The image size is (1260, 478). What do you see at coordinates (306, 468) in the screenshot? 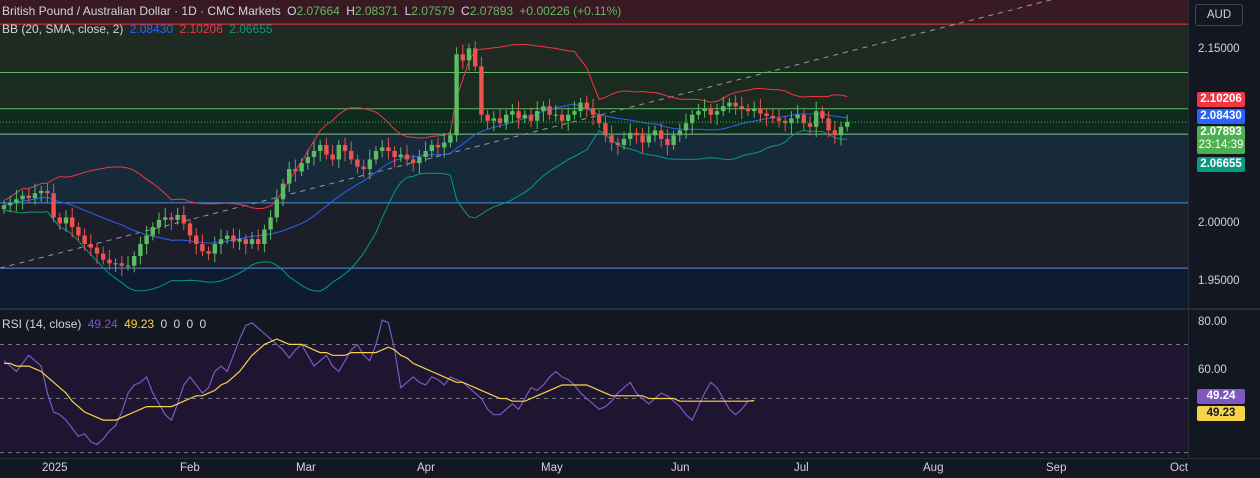
I see `x-tick-mar: Mar` at bounding box center [306, 468].